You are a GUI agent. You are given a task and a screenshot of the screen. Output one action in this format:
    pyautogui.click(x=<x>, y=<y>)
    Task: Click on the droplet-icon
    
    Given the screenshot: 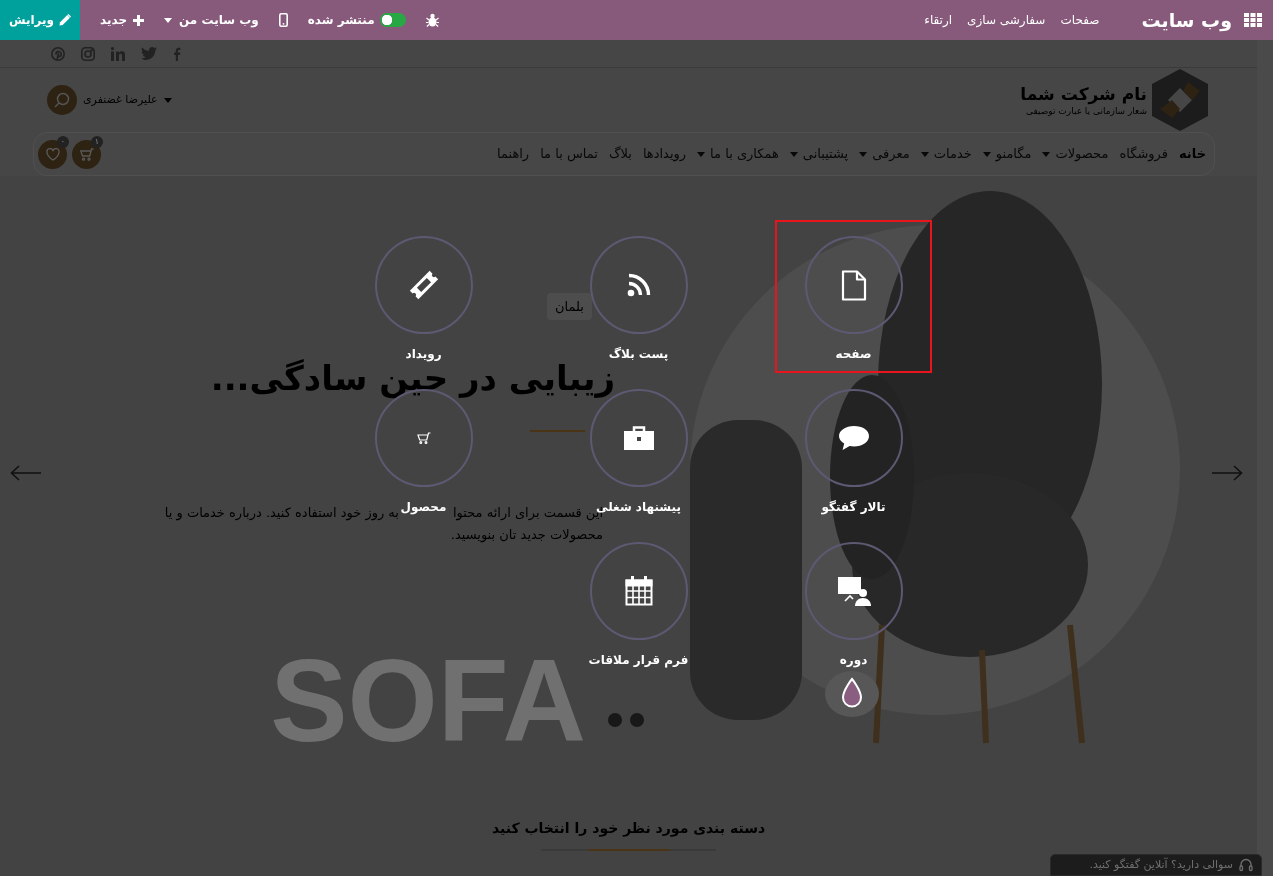 What is the action you would take?
    pyautogui.click(x=852, y=694)
    